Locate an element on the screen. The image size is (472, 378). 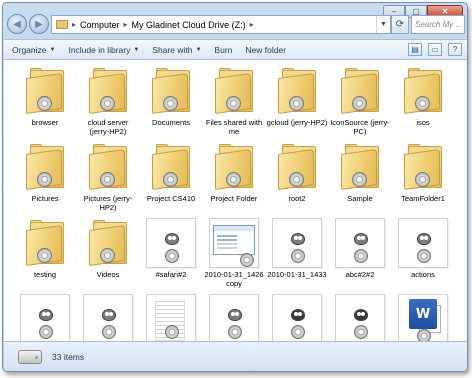
folder-item: Project CS410 is located at coordinates (171, 177).